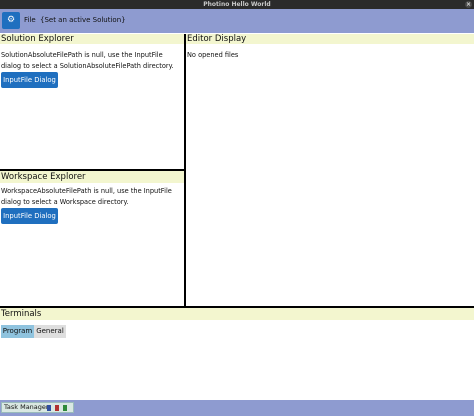 This screenshot has width=474, height=416. Describe the element at coordinates (92, 39) in the screenshot. I see `solution-explorer-title: Solution Explorer` at that location.